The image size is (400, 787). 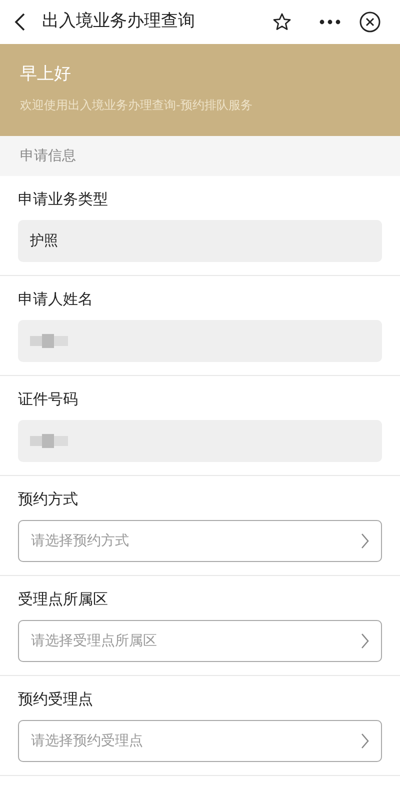 What do you see at coordinates (46, 74) in the screenshot?
I see `greeting-text: 早上好` at bounding box center [46, 74].